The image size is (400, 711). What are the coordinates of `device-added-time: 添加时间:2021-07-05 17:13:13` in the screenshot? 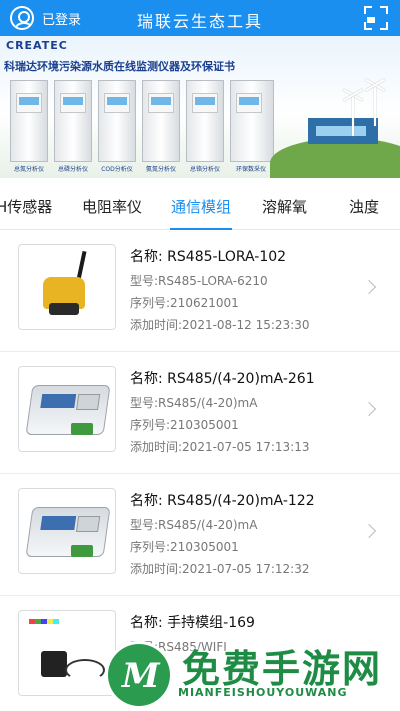 It's located at (220, 447).